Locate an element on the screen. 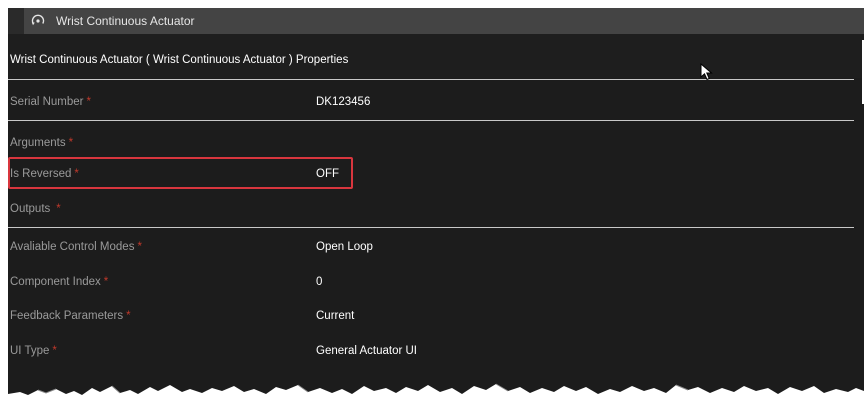 This screenshot has width=864, height=397. feedback-parameters-label: Feedback Parameters * is located at coordinates (70, 316).